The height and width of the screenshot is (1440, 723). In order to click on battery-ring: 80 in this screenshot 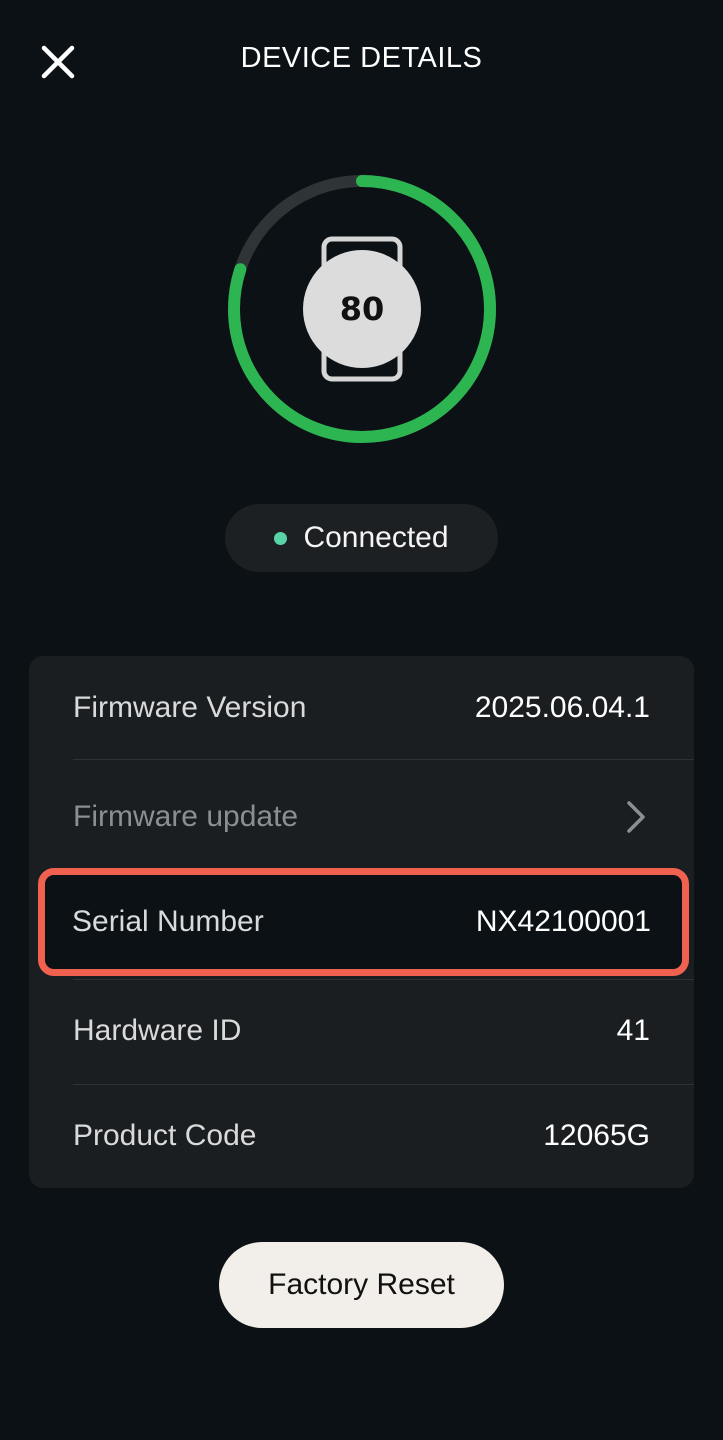, I will do `click(362, 309)`.